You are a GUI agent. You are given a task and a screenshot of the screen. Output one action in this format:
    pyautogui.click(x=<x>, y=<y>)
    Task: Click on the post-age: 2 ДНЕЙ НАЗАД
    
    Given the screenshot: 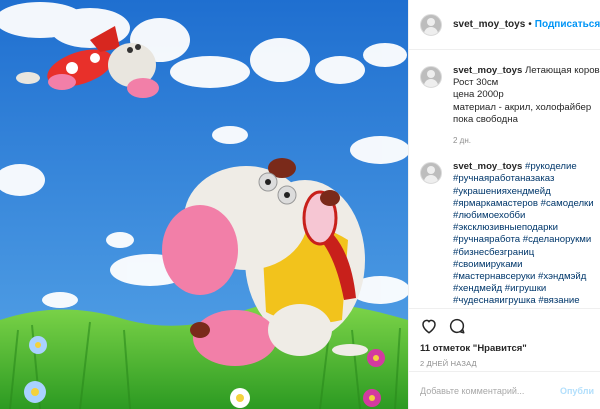 What is the action you would take?
    pyautogui.click(x=505, y=363)
    